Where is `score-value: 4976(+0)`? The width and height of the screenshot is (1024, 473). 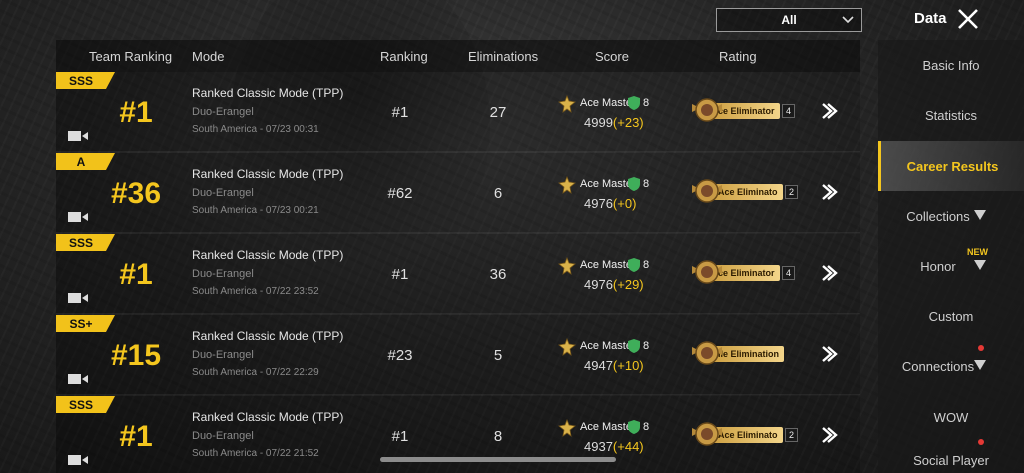 score-value: 4976(+0) is located at coordinates (610, 203).